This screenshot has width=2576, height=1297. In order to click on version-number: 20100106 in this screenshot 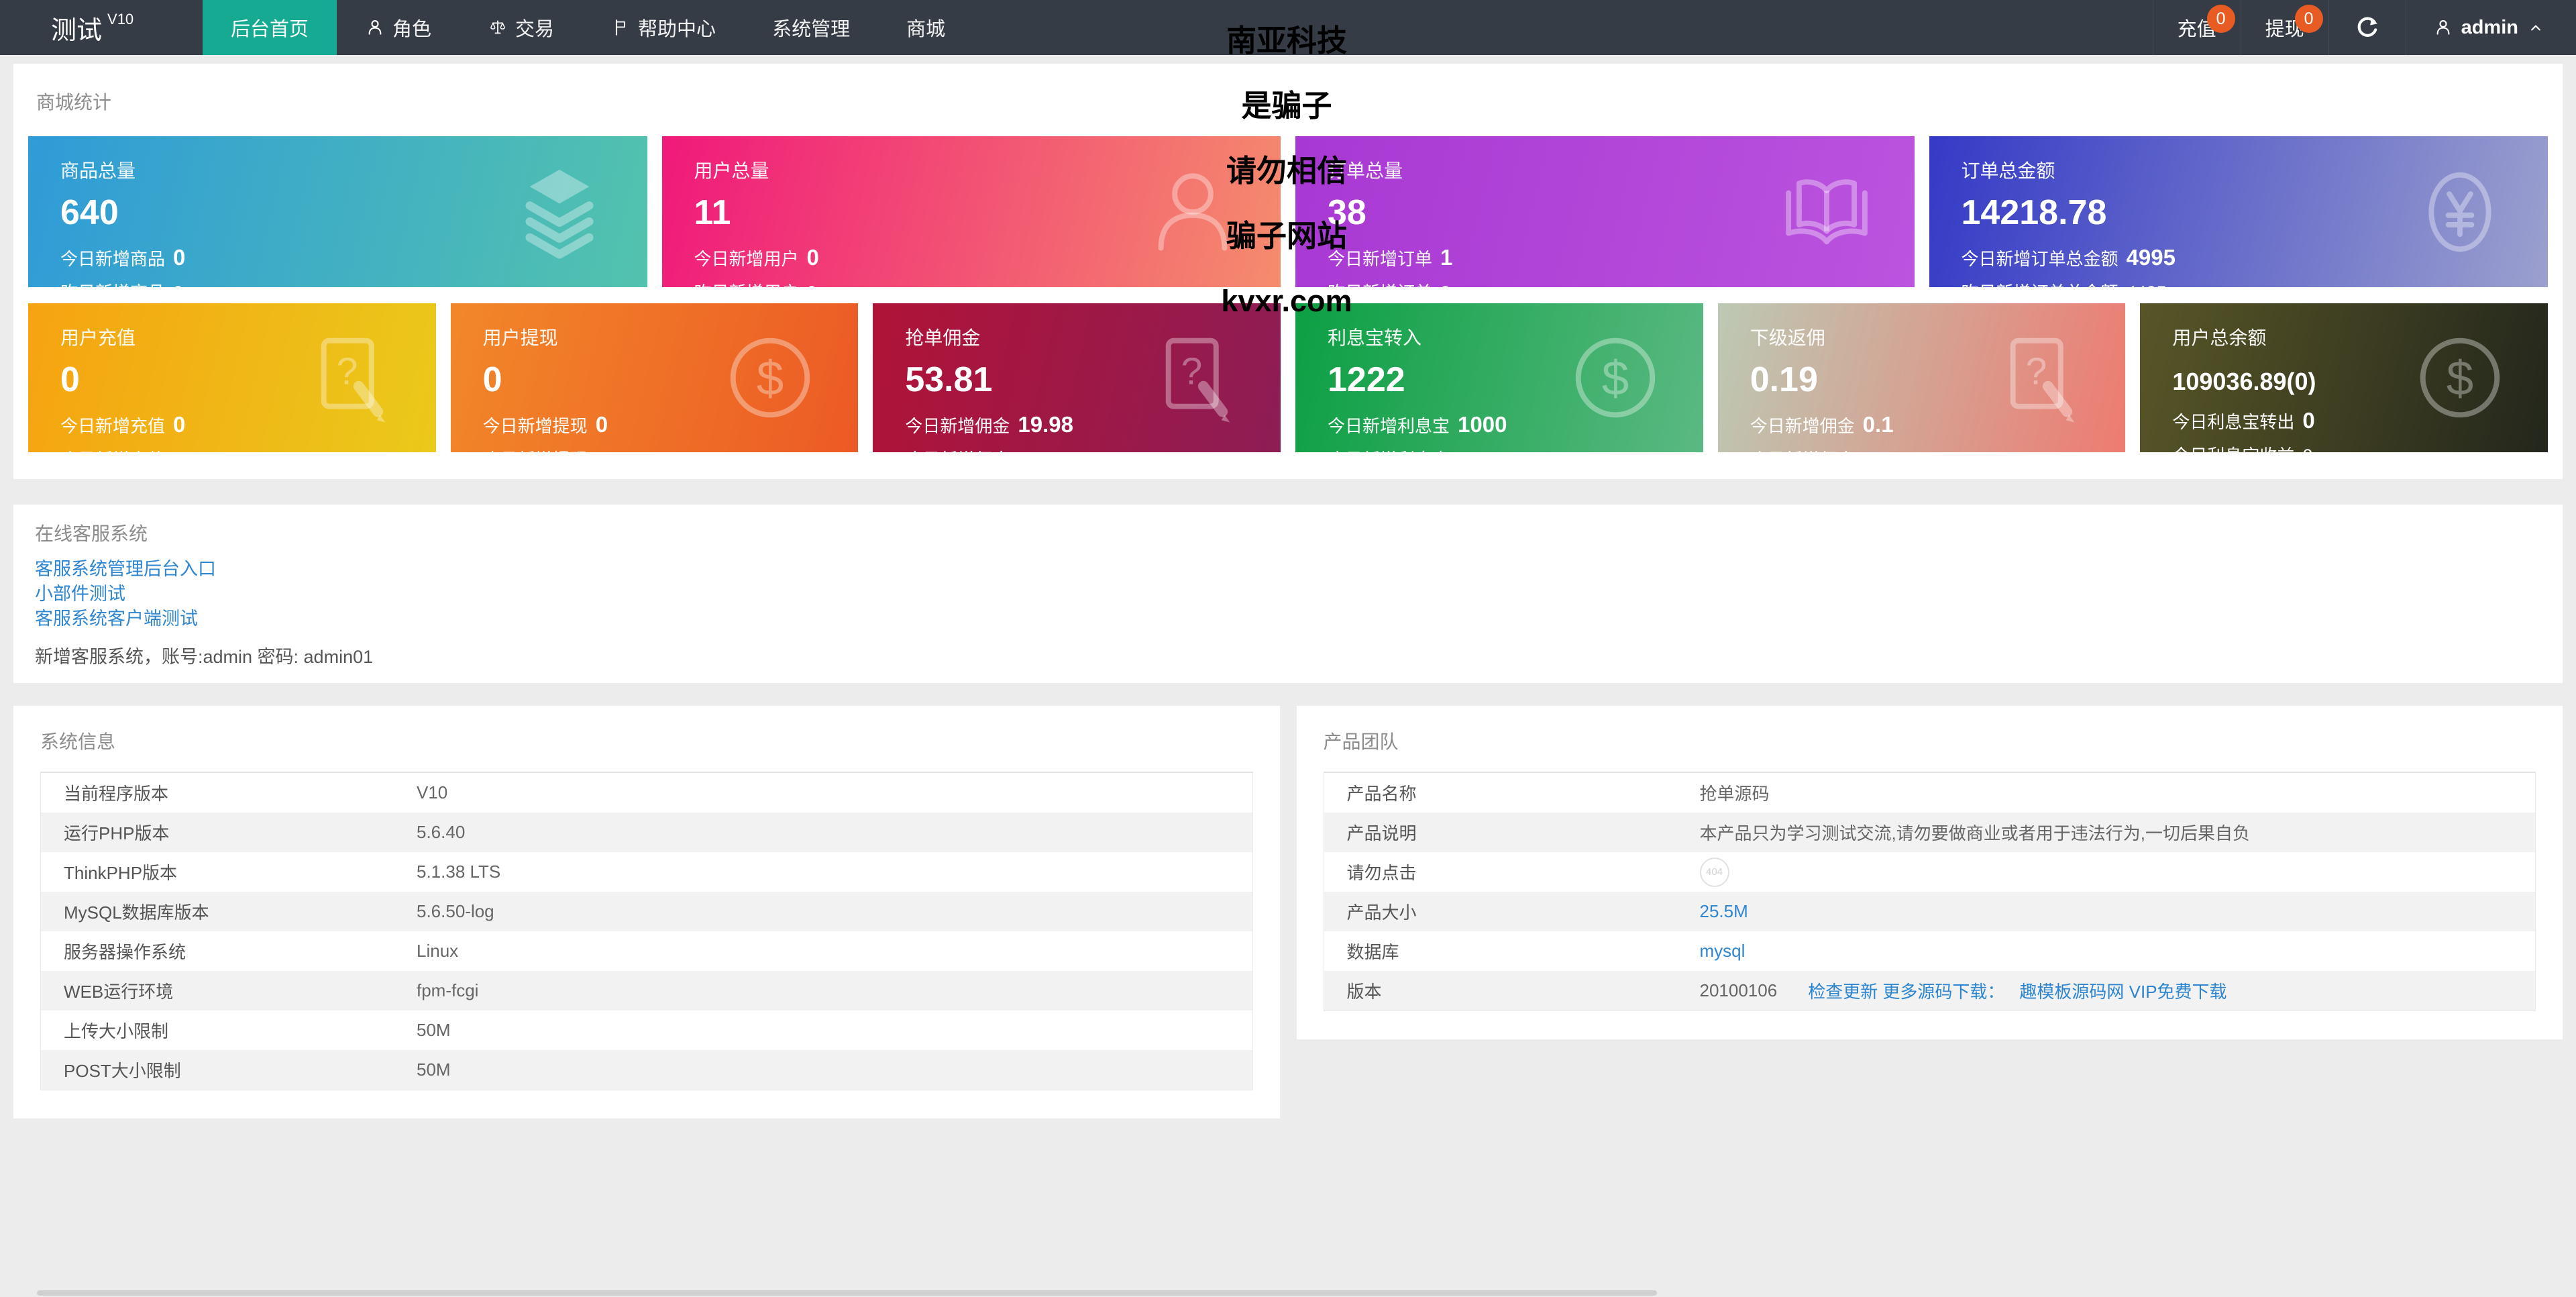, I will do `click(1738, 990)`.